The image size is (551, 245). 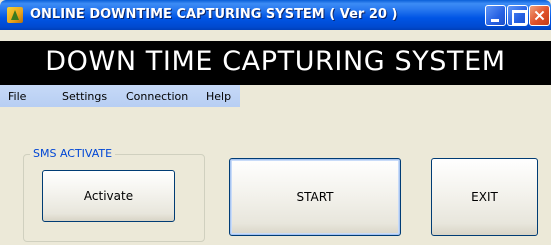 What do you see at coordinates (218, 96) in the screenshot?
I see `menu-help: Help` at bounding box center [218, 96].